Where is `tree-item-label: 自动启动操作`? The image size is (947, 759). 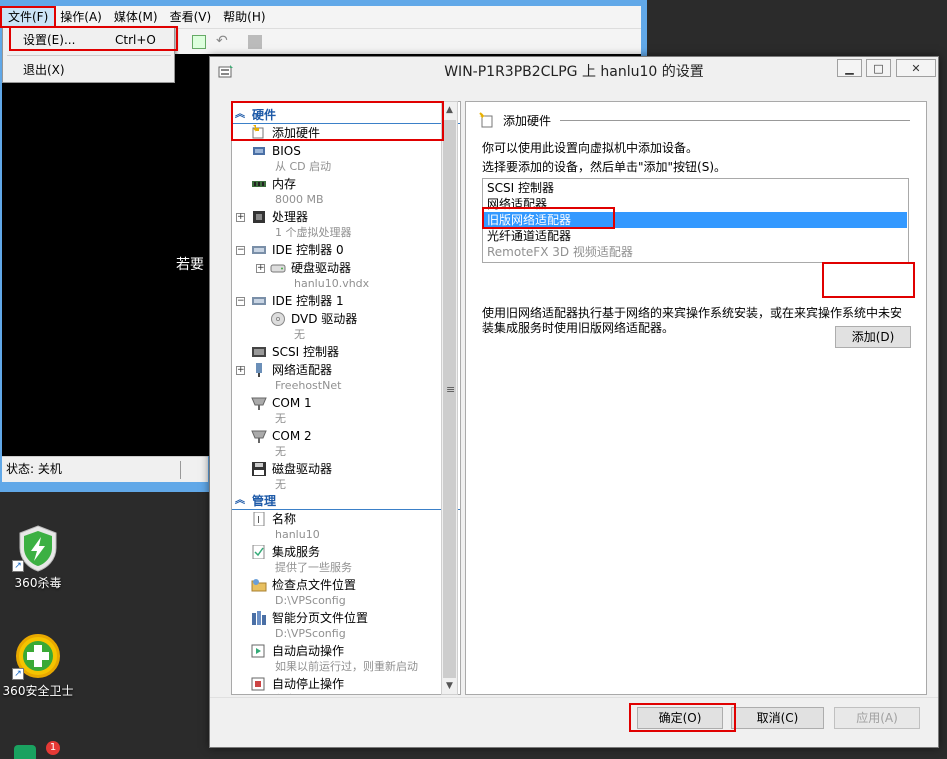 tree-item-label: 自动启动操作 is located at coordinates (308, 651).